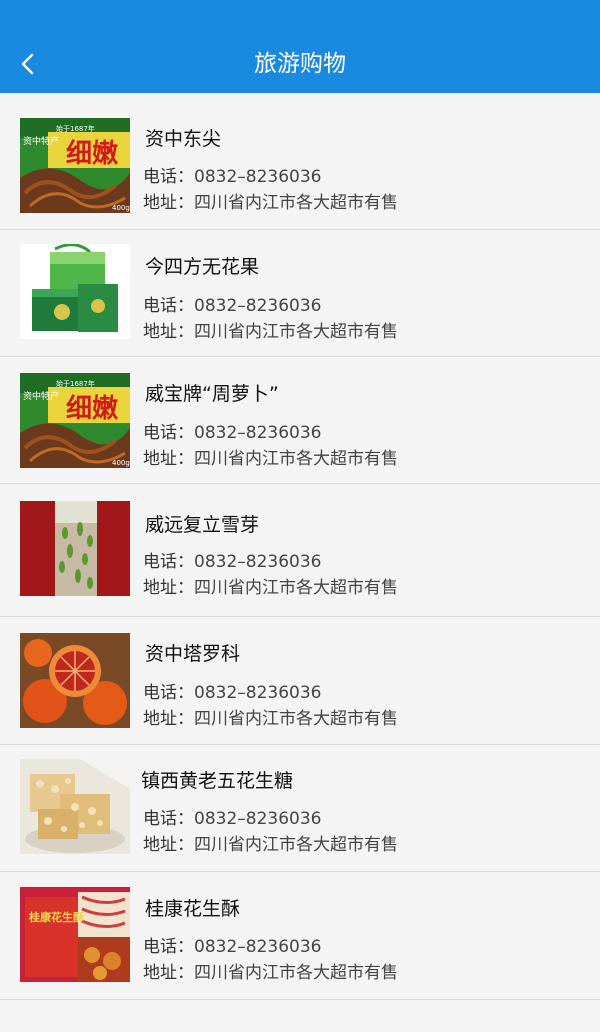  I want to click on tea-glass-icon, so click(75, 548).